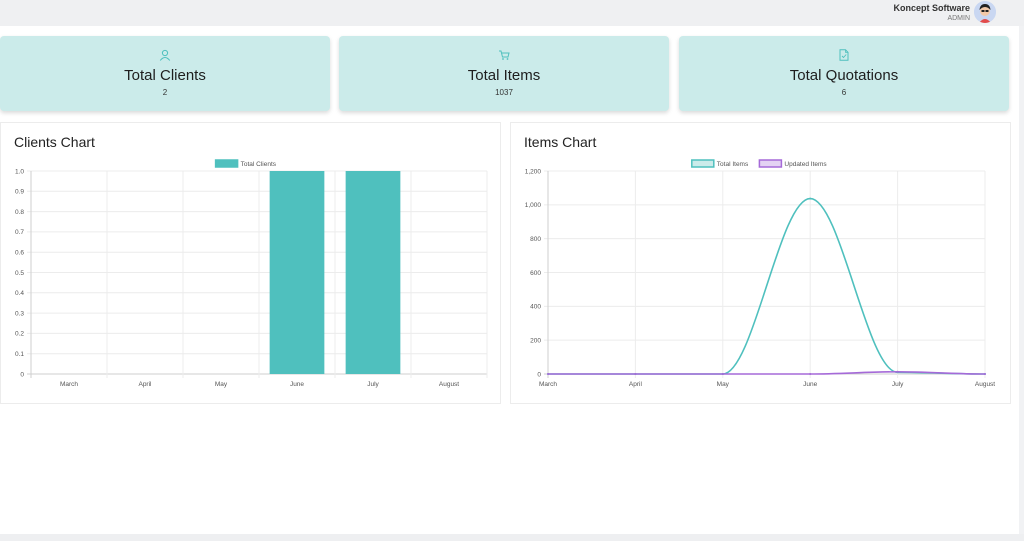 The width and height of the screenshot is (1024, 541). I want to click on stat-value: 1037, so click(504, 92).